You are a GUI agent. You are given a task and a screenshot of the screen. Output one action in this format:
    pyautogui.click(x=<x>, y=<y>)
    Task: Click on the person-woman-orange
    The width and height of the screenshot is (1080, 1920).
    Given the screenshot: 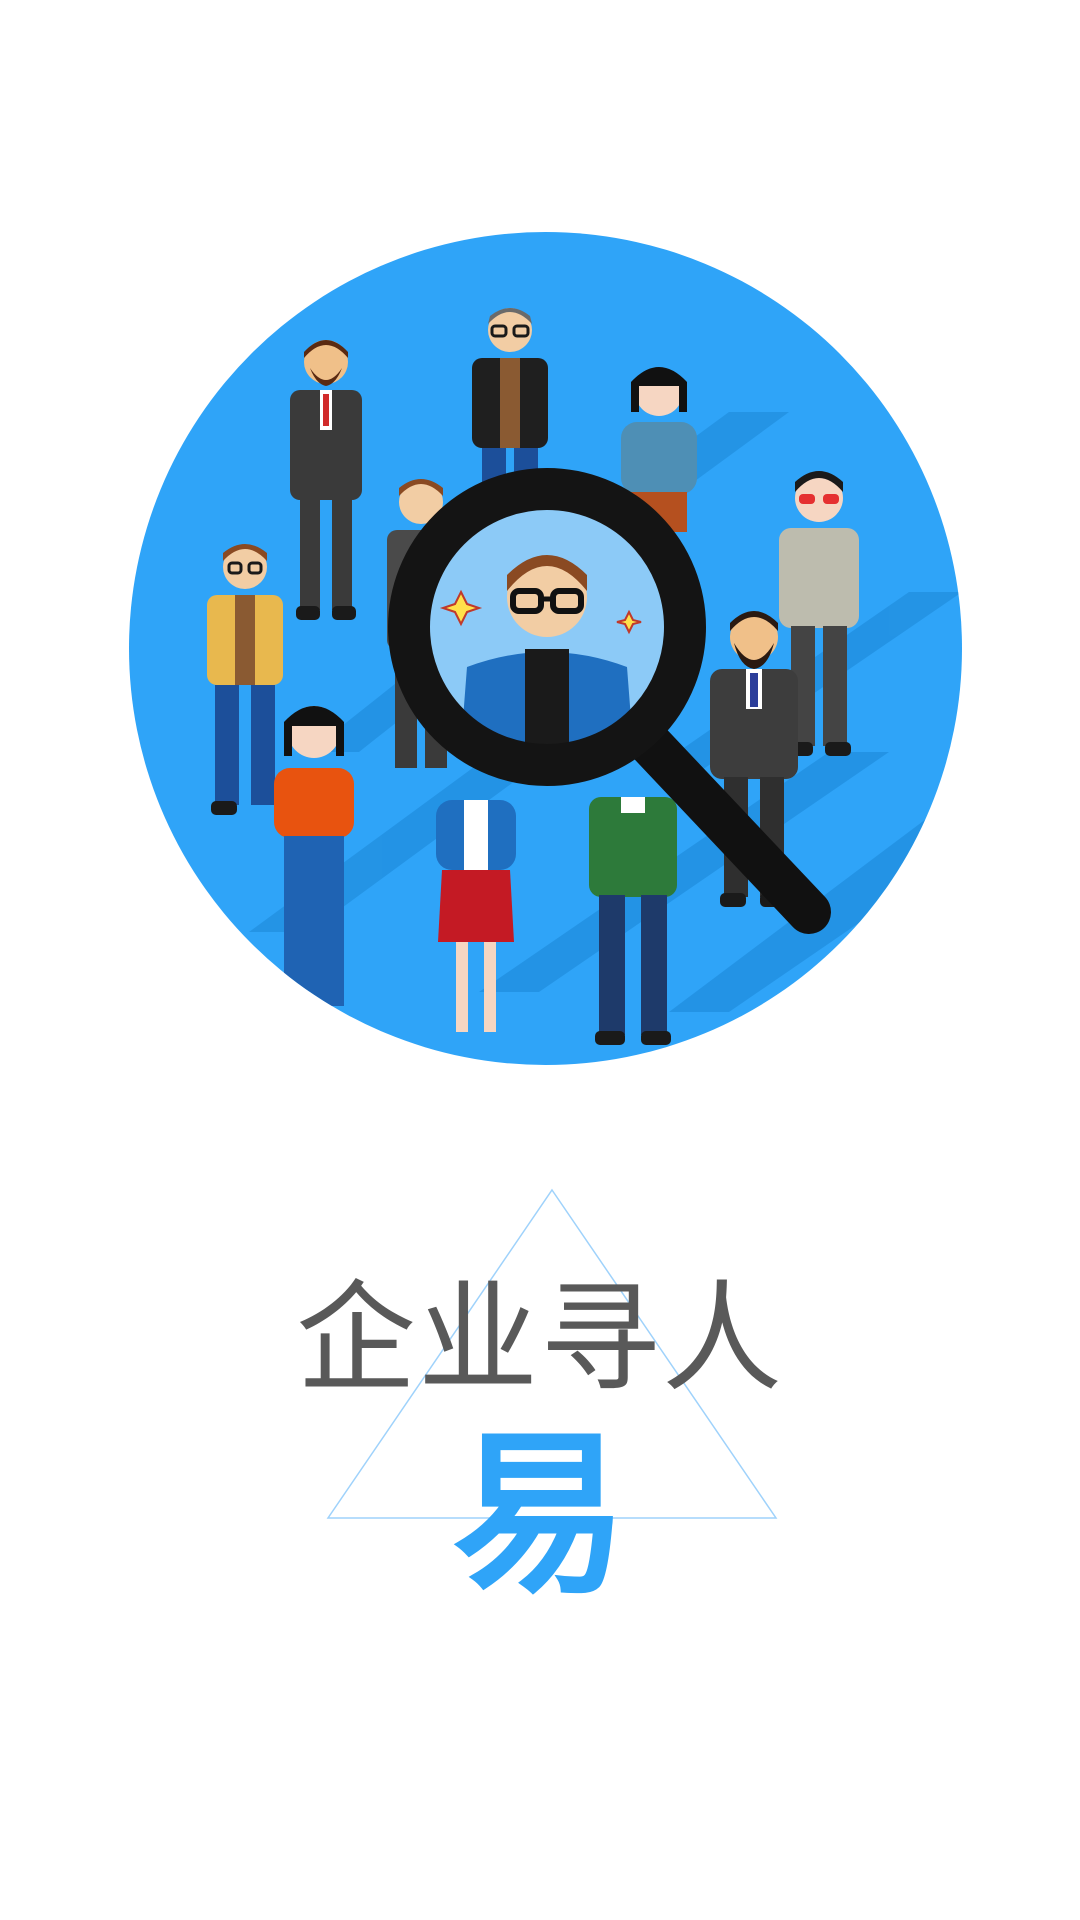 What is the action you would take?
    pyautogui.click(x=314, y=856)
    